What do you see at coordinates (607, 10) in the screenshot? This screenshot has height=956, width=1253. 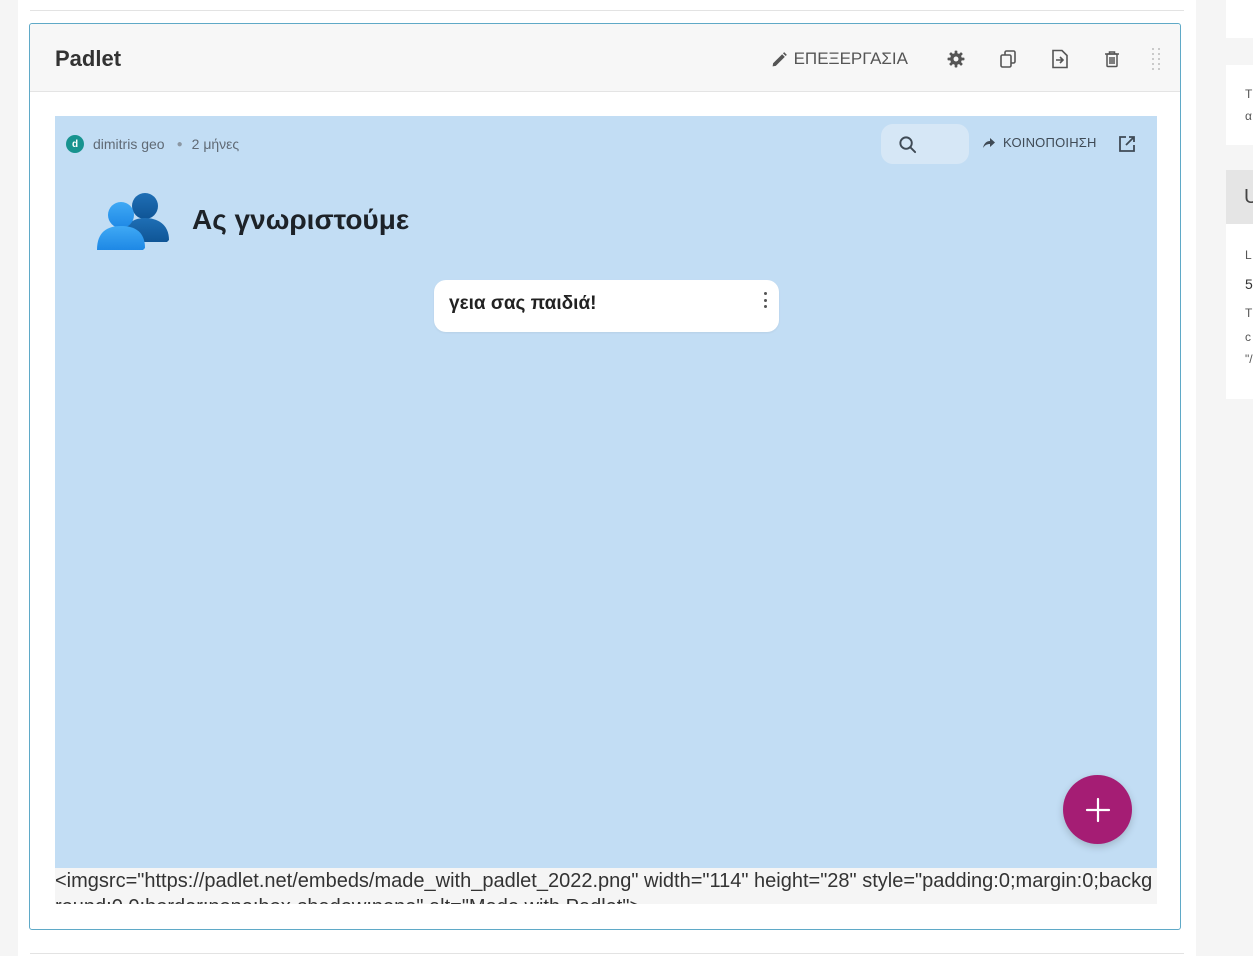 I see `top-divider` at bounding box center [607, 10].